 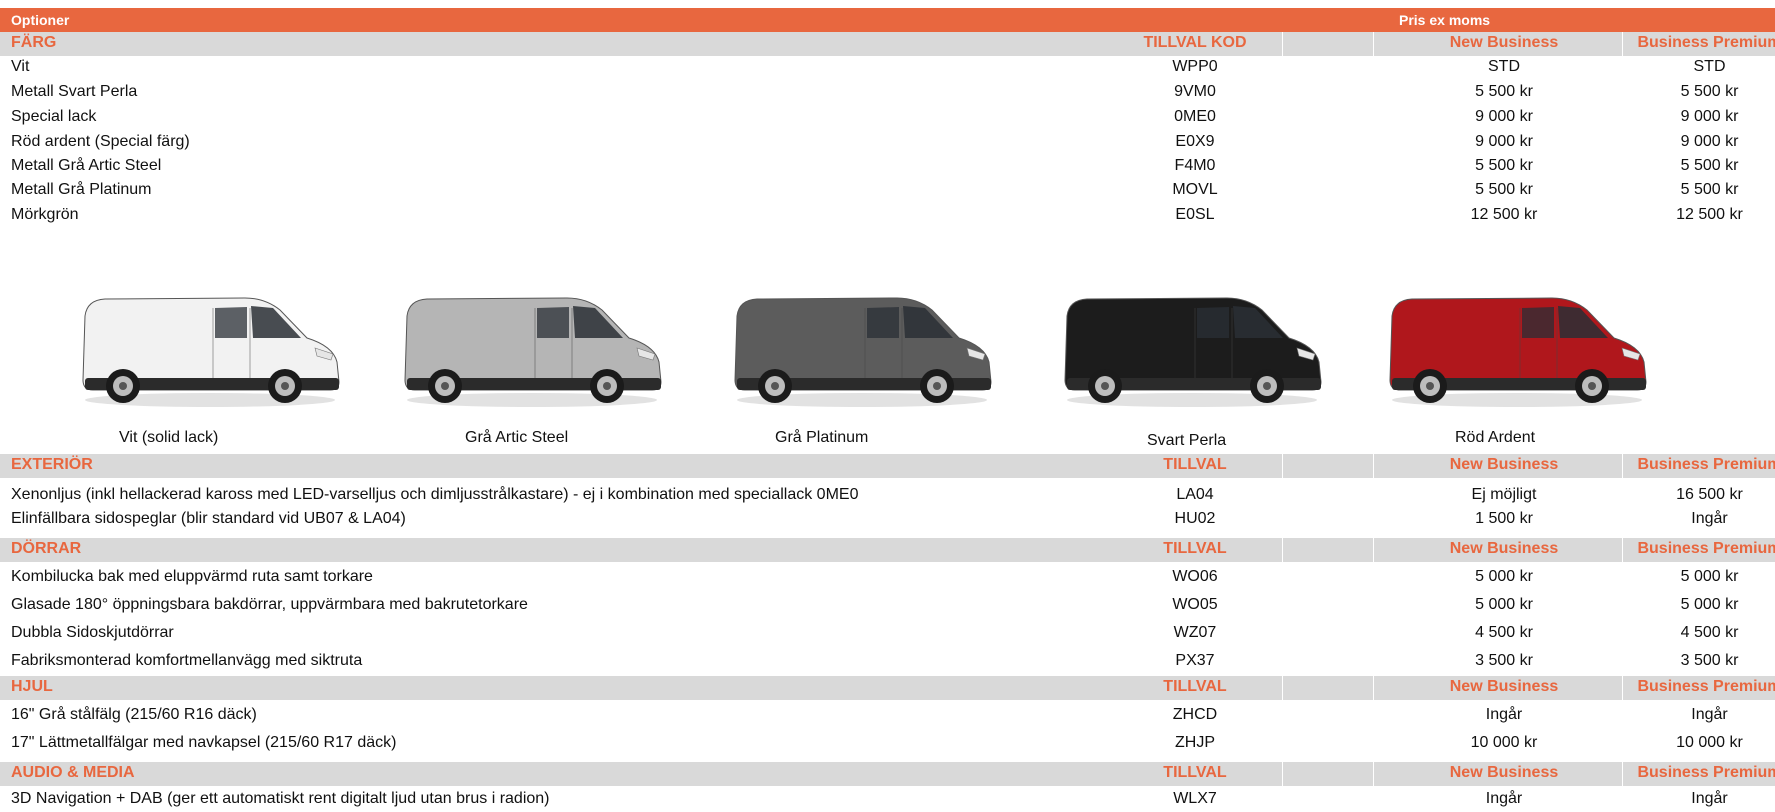 What do you see at coordinates (887, 68) in the screenshot?
I see `table-row: Vit WPP0 STD STD` at bounding box center [887, 68].